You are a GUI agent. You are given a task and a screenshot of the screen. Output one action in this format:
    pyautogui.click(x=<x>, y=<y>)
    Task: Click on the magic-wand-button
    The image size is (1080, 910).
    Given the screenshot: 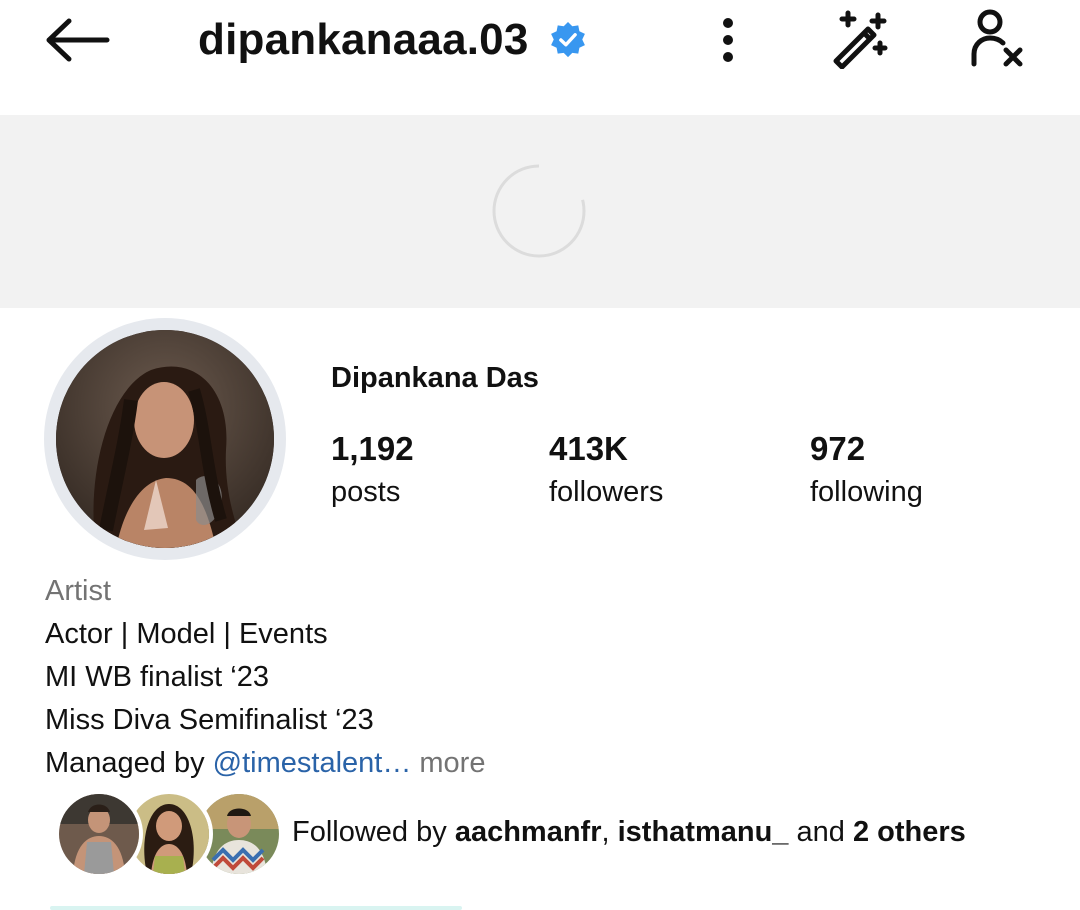 What is the action you would take?
    pyautogui.click(x=860, y=39)
    